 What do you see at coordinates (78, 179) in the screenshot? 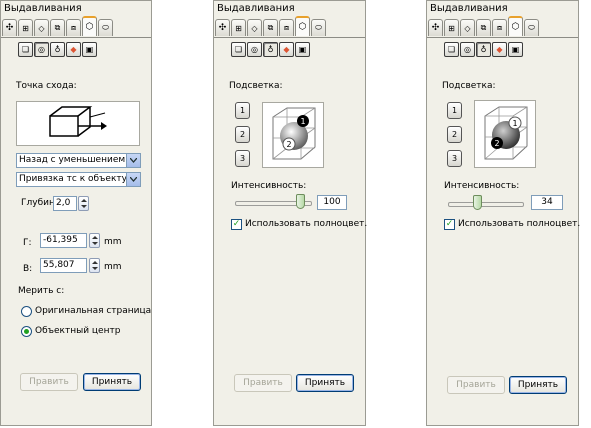
I see `vanishing-point-lock-select: Привязка тс к объекту` at bounding box center [78, 179].